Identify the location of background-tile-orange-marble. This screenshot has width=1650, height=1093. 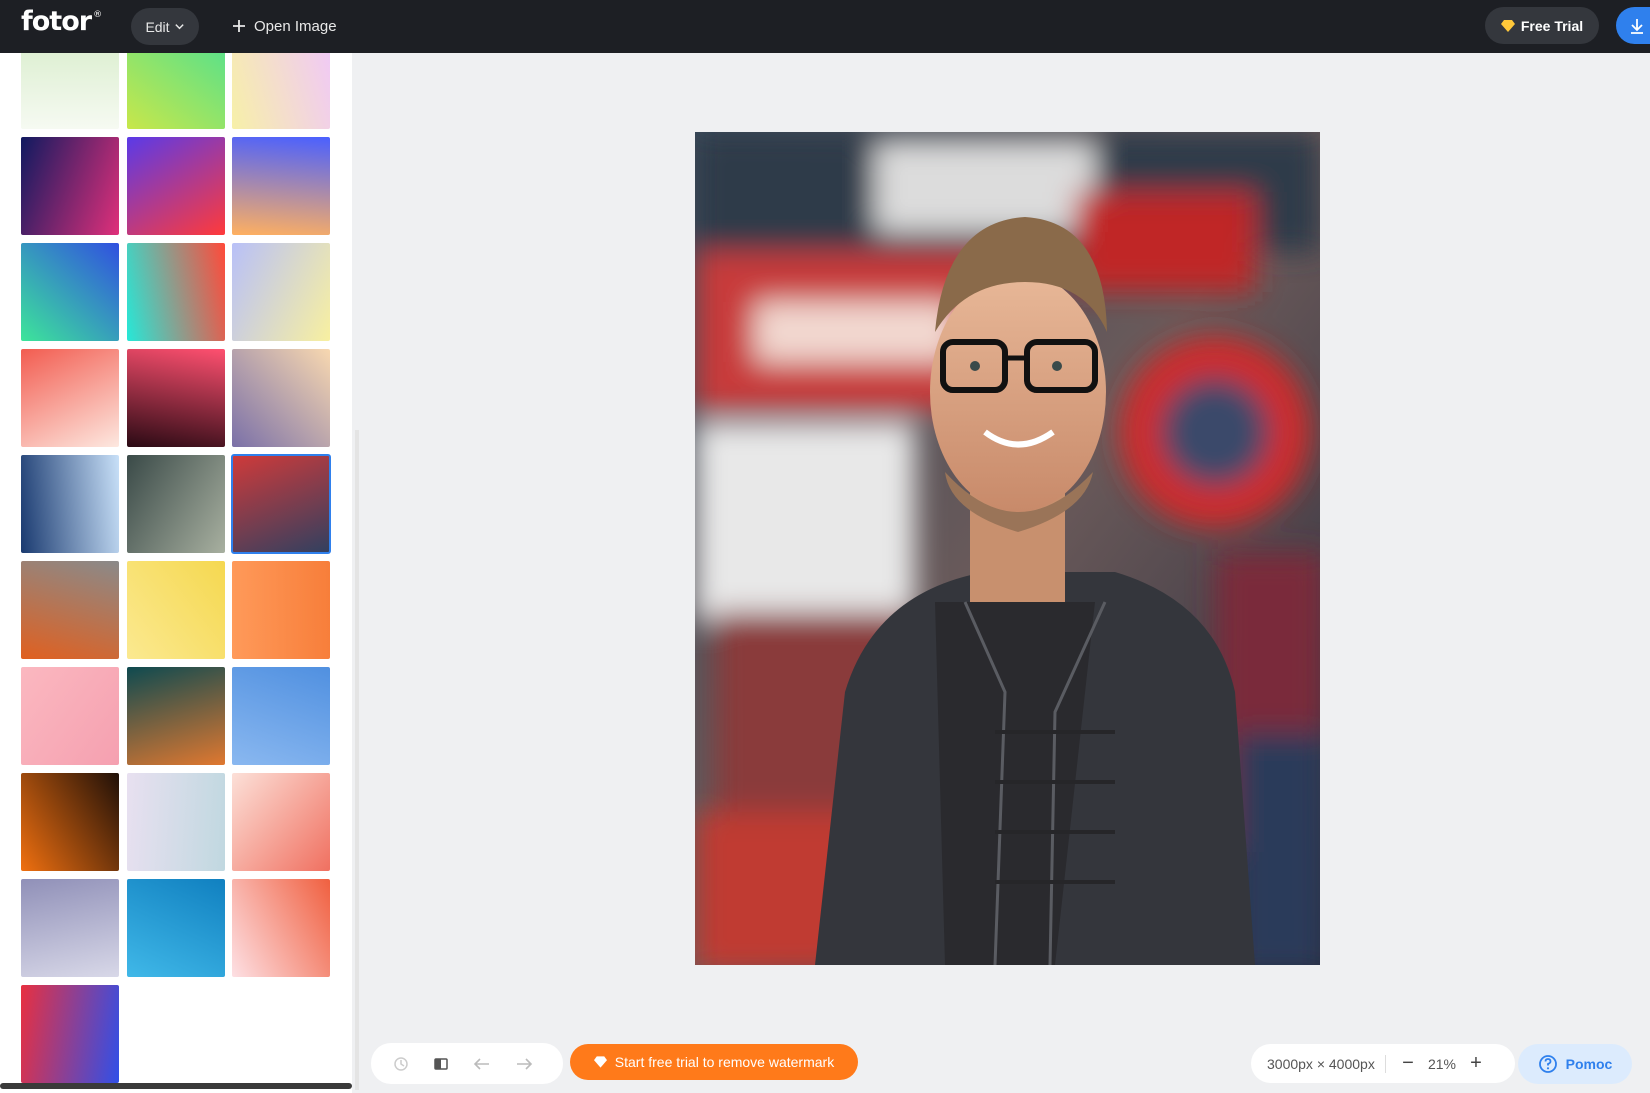
(70, 822).